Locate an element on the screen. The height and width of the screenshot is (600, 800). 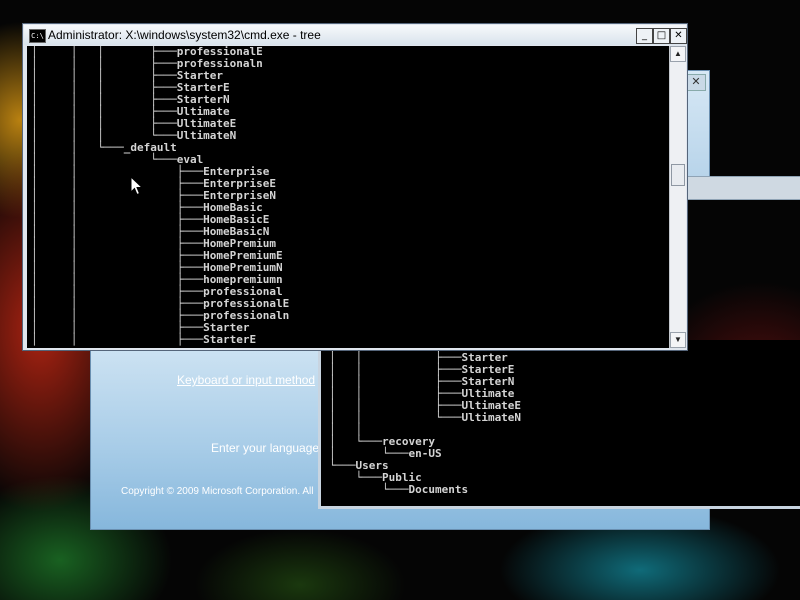
scroll-up-arrow-icon: ▲ is located at coordinates (678, 54).